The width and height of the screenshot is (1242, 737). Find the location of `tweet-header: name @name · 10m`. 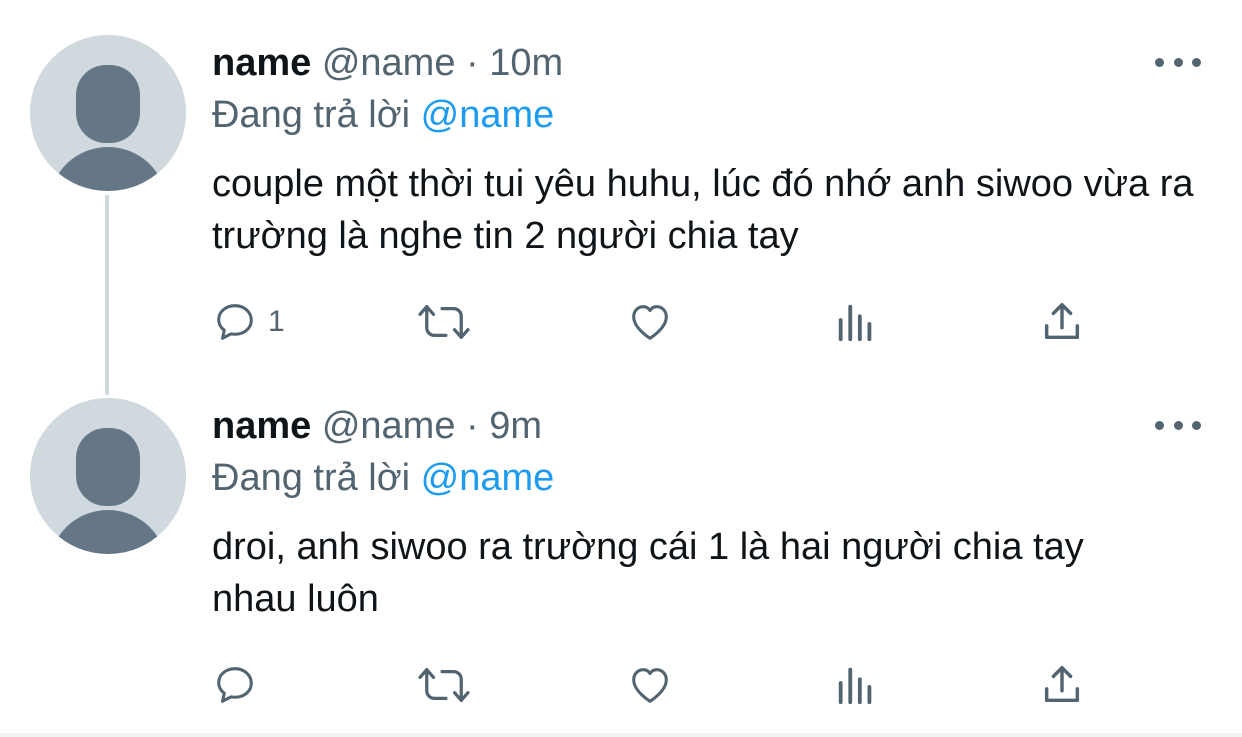

tweet-header: name @name · 10m is located at coordinates (387, 63).